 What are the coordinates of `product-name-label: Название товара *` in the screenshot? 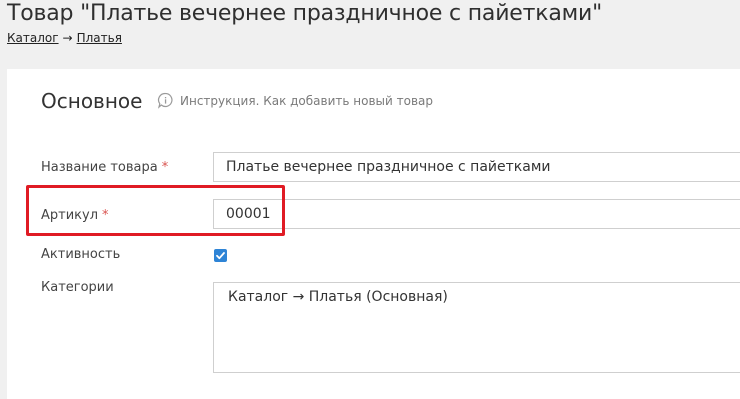 It's located at (104, 167).